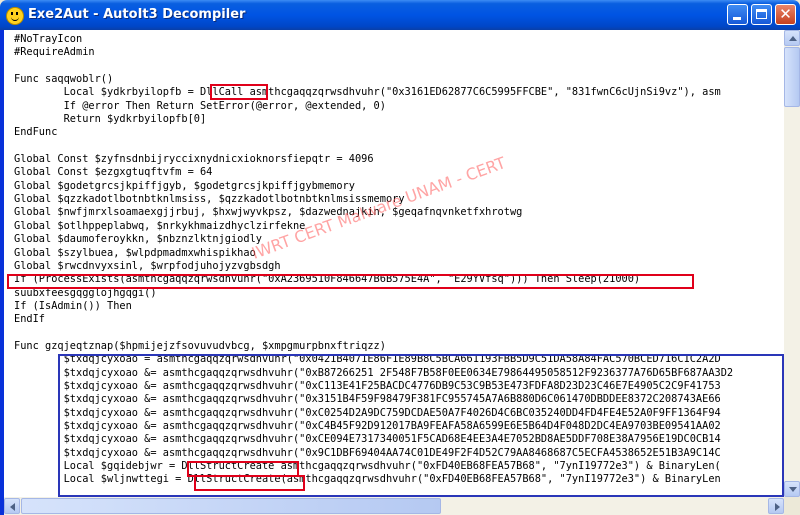 This screenshot has width=800, height=515. I want to click on code-line: EndFunc, so click(36, 132).